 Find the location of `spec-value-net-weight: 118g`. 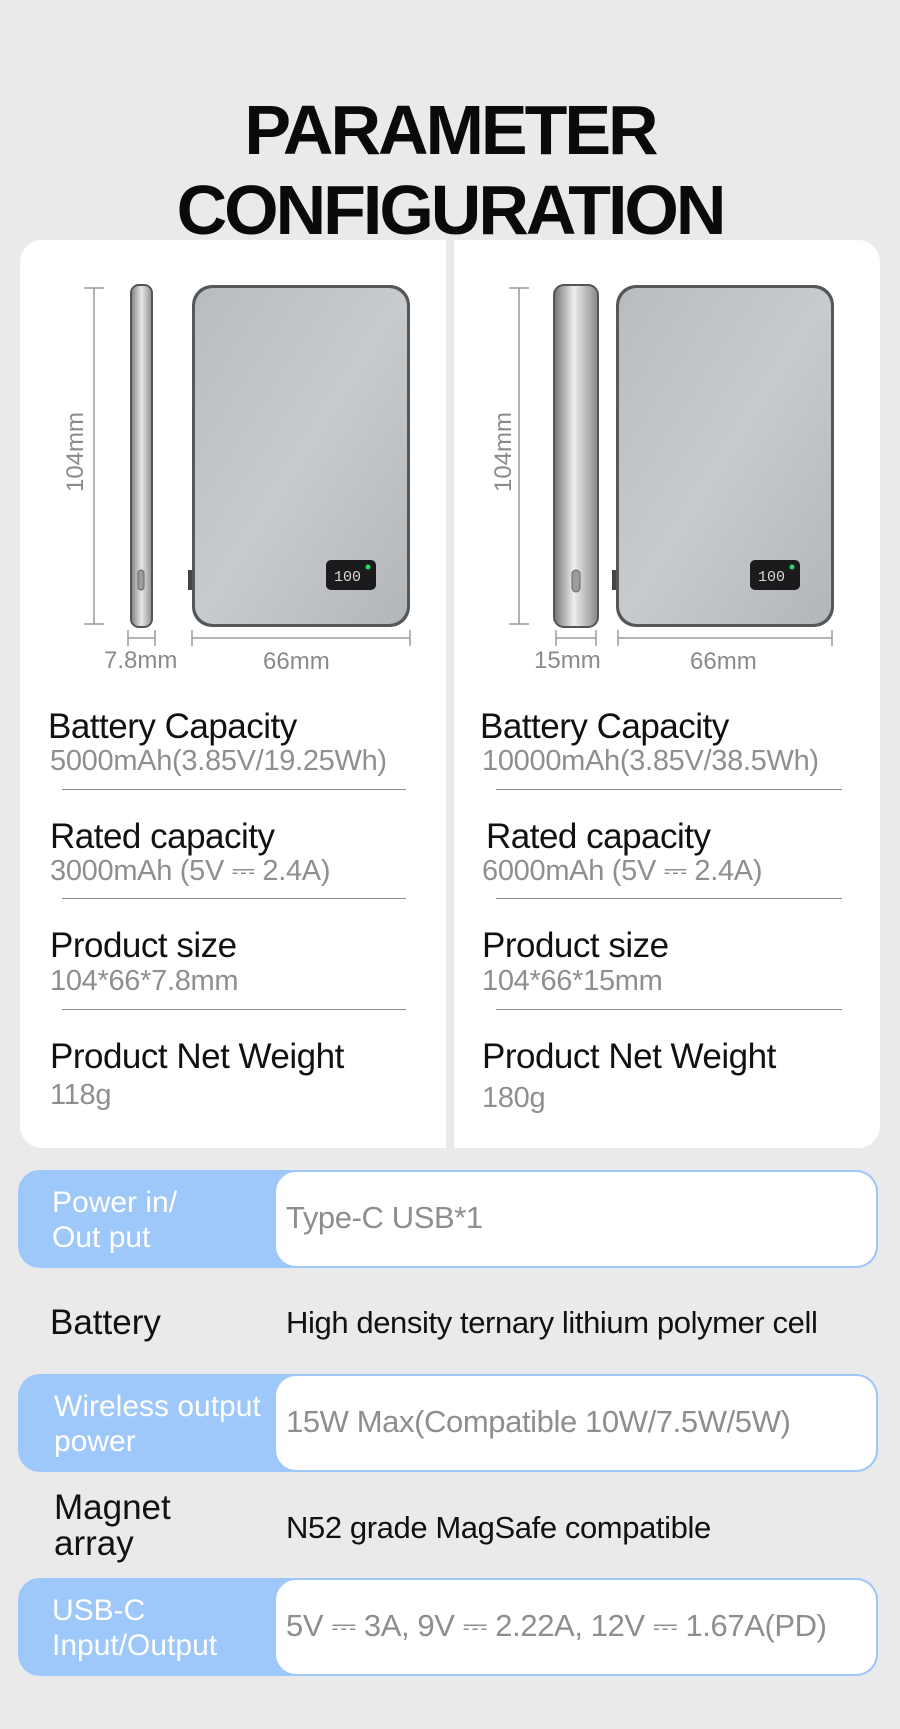

spec-value-net-weight: 118g is located at coordinates (81, 1095).